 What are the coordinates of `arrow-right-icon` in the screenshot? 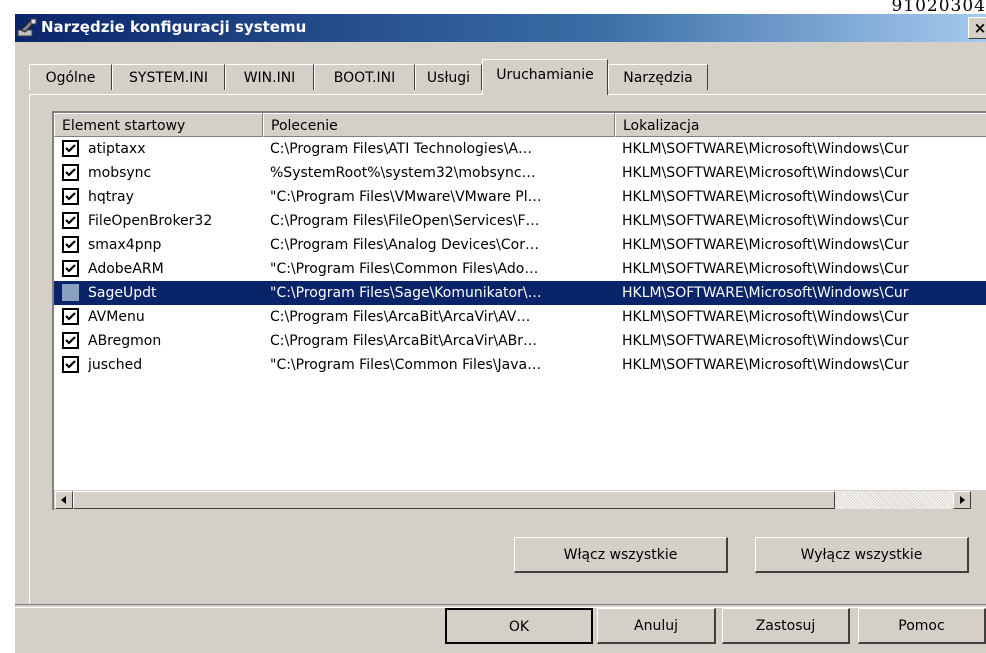 It's located at (962, 500).